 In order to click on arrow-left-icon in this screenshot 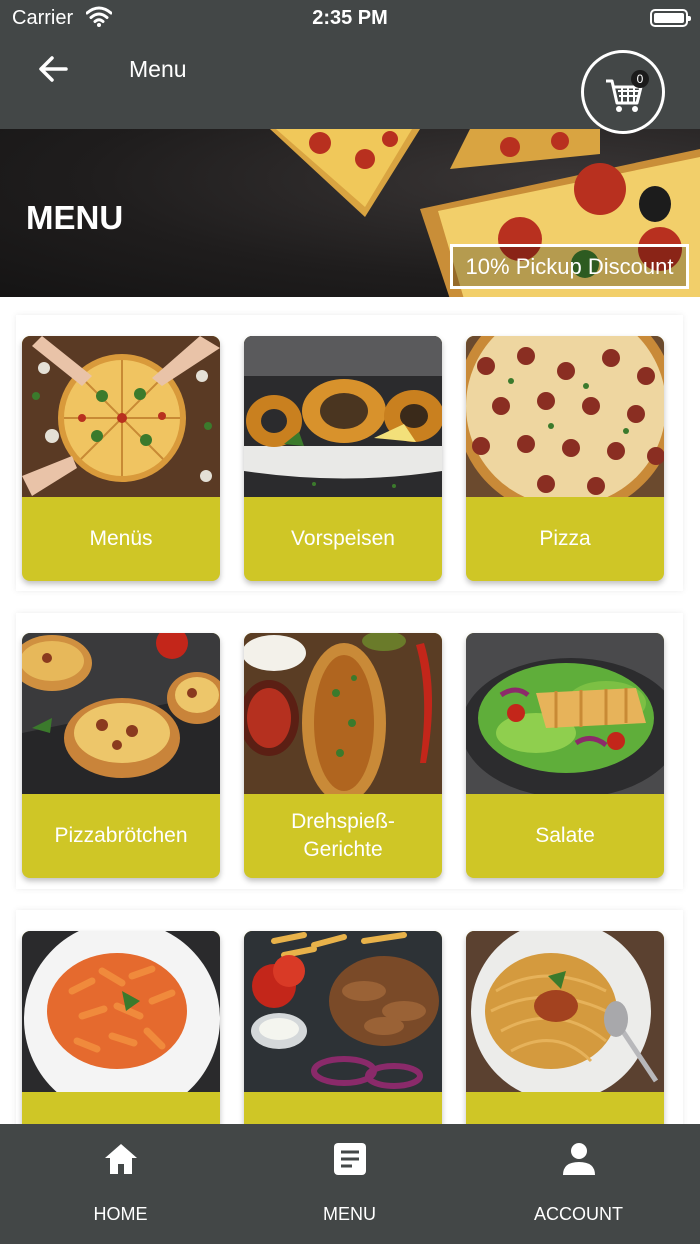, I will do `click(53, 69)`.